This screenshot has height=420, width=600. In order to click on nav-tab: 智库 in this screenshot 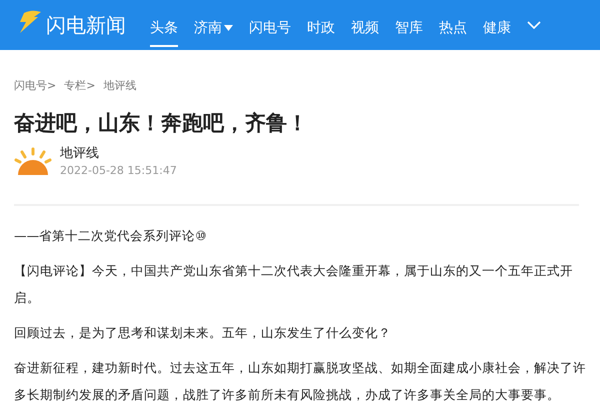, I will do `click(409, 28)`.